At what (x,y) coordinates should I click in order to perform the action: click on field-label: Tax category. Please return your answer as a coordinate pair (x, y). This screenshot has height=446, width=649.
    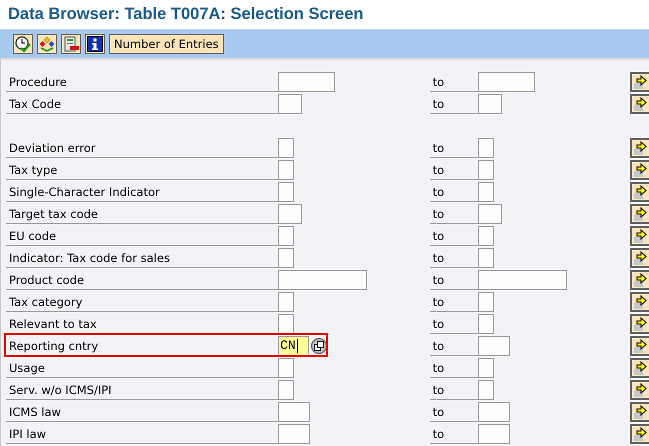
    Looking at the image, I should click on (142, 301).